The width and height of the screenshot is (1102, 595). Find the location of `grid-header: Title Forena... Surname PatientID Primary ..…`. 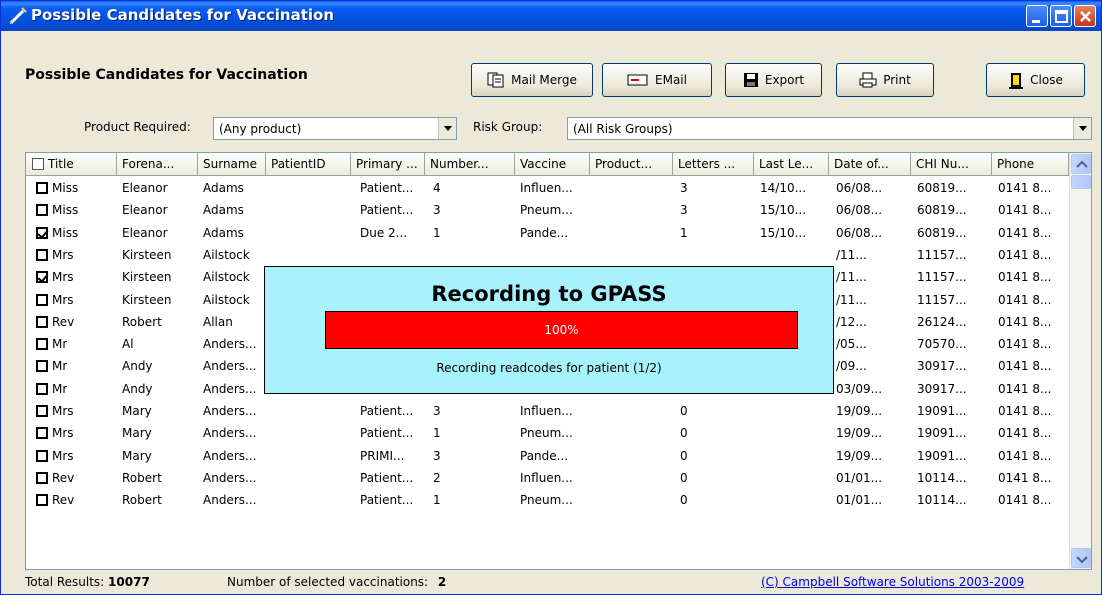

grid-header: Title Forena... Surname PatientID Primary ..… is located at coordinates (547, 164).